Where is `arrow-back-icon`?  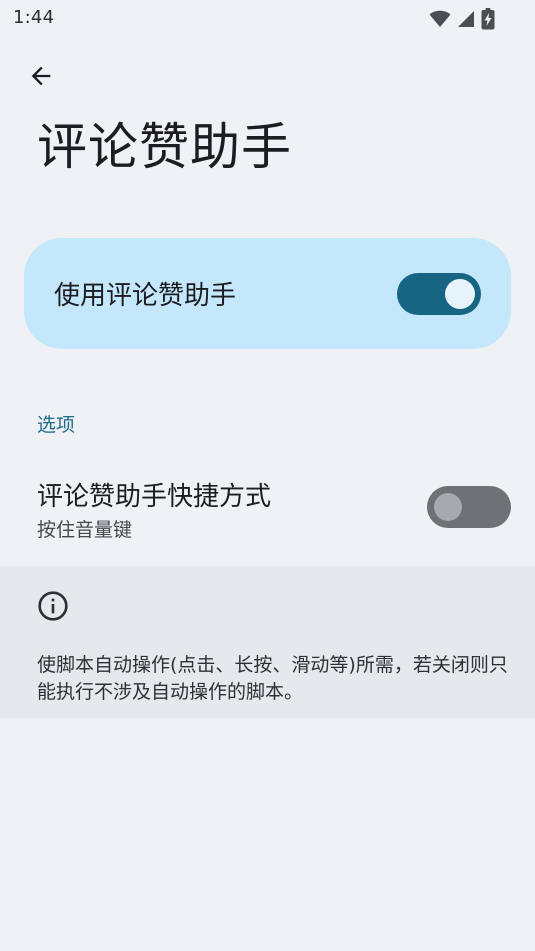
arrow-back-icon is located at coordinates (41, 78).